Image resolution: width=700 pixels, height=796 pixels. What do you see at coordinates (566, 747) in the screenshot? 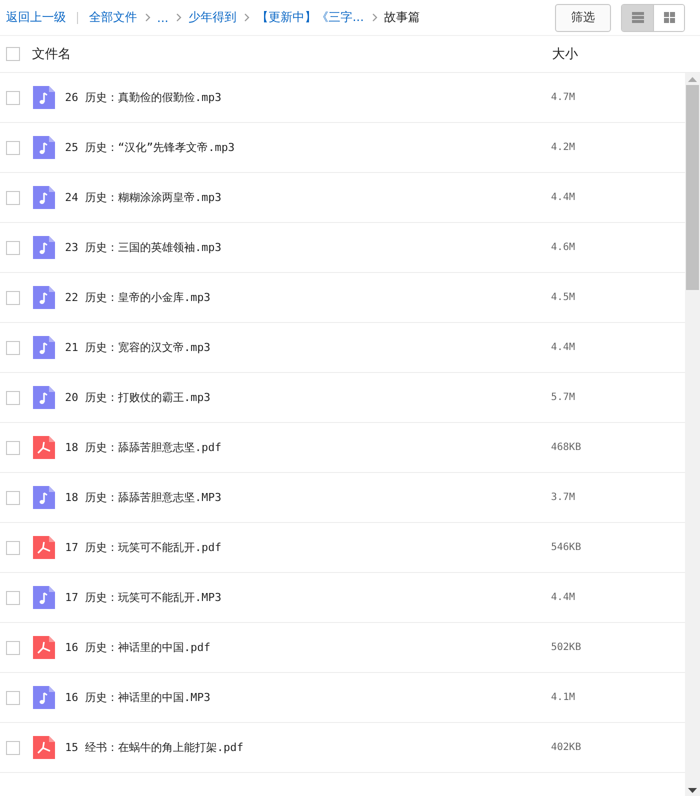
I see `file-size: 402KB` at bounding box center [566, 747].